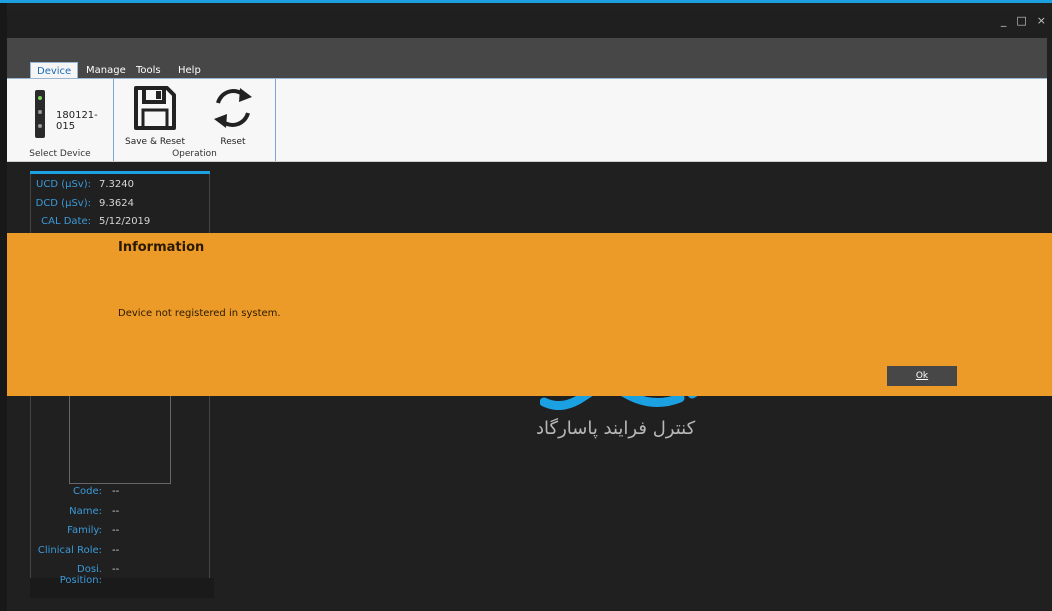 The height and width of the screenshot is (611, 1052). I want to click on family-row: Family: --, so click(75, 530).